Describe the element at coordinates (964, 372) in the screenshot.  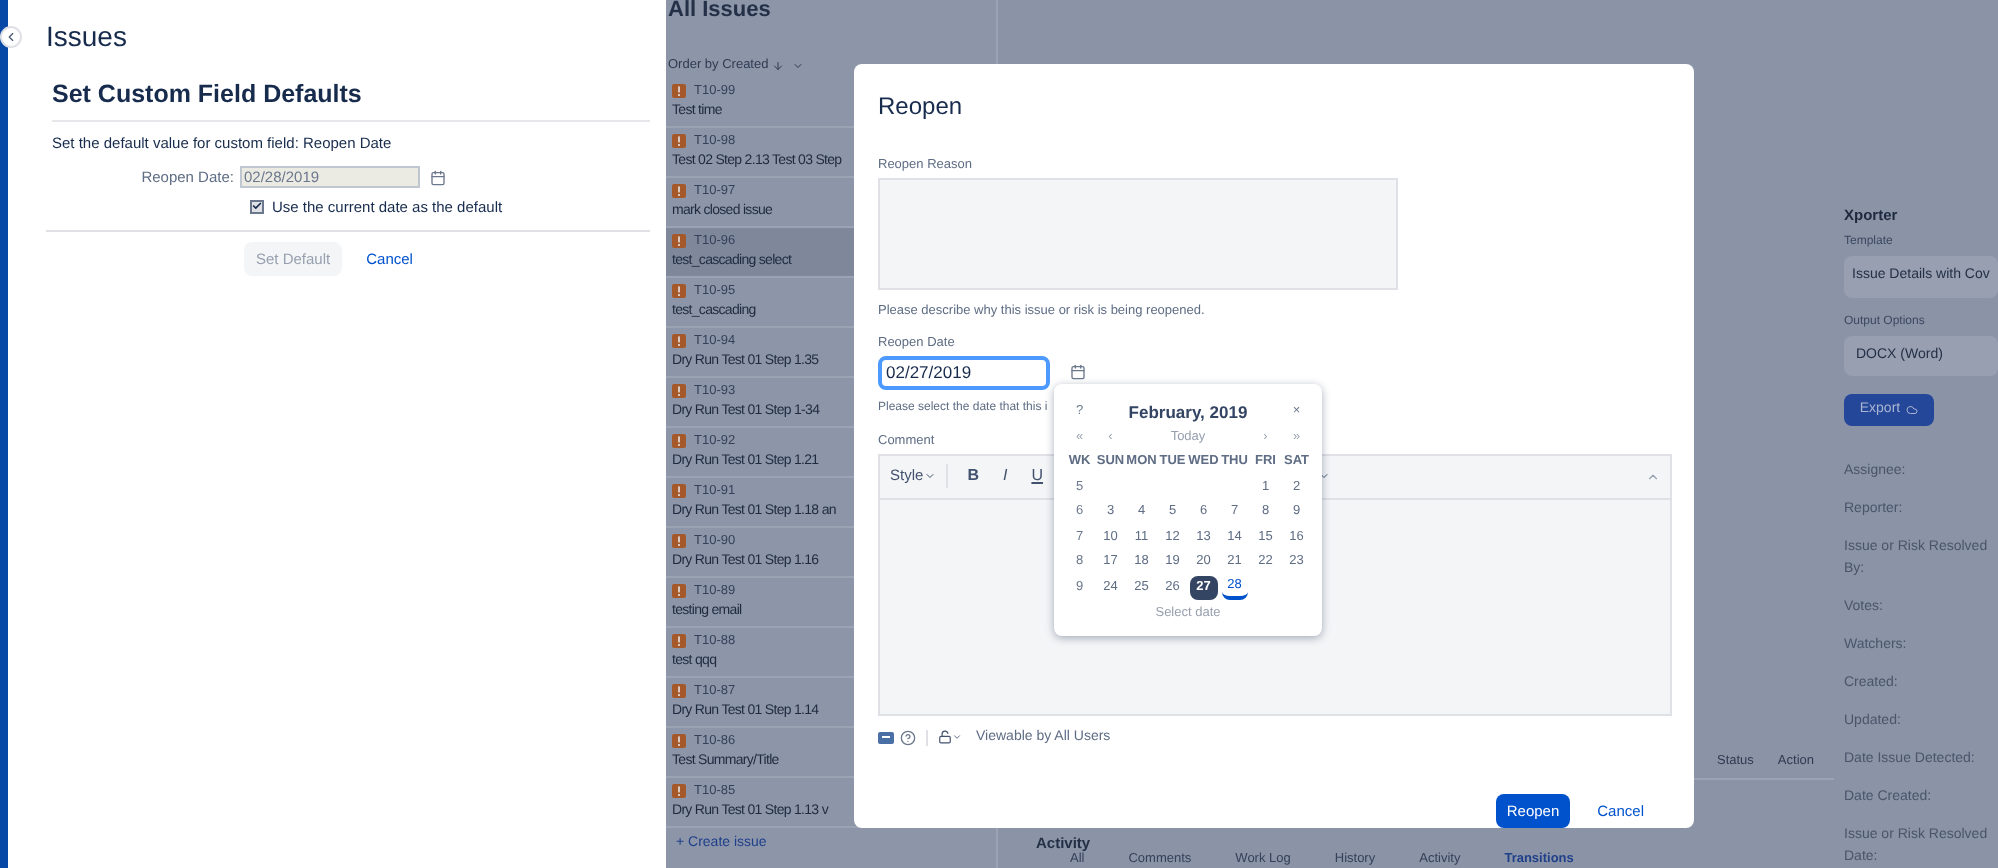
I see `date-field: 02/27/2019` at that location.